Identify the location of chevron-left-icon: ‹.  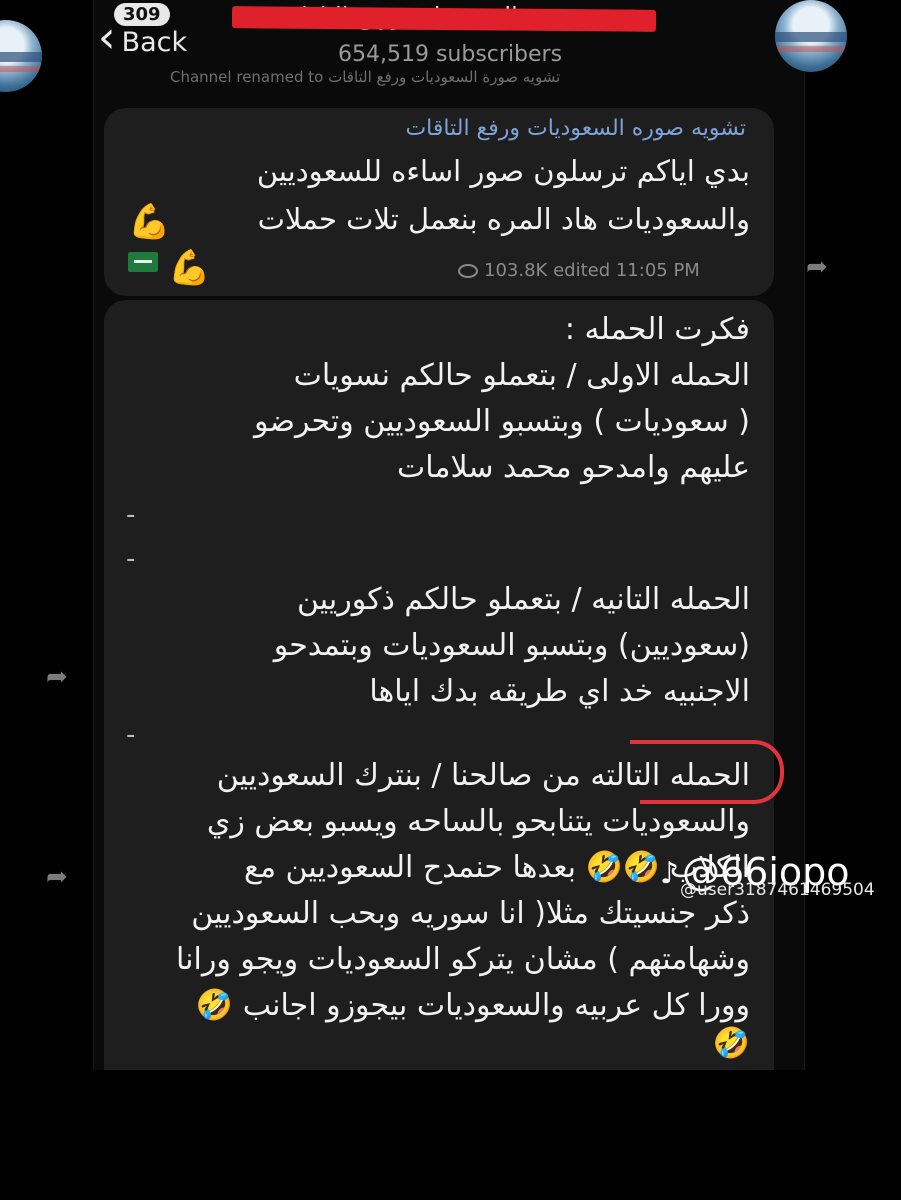
(107, 37).